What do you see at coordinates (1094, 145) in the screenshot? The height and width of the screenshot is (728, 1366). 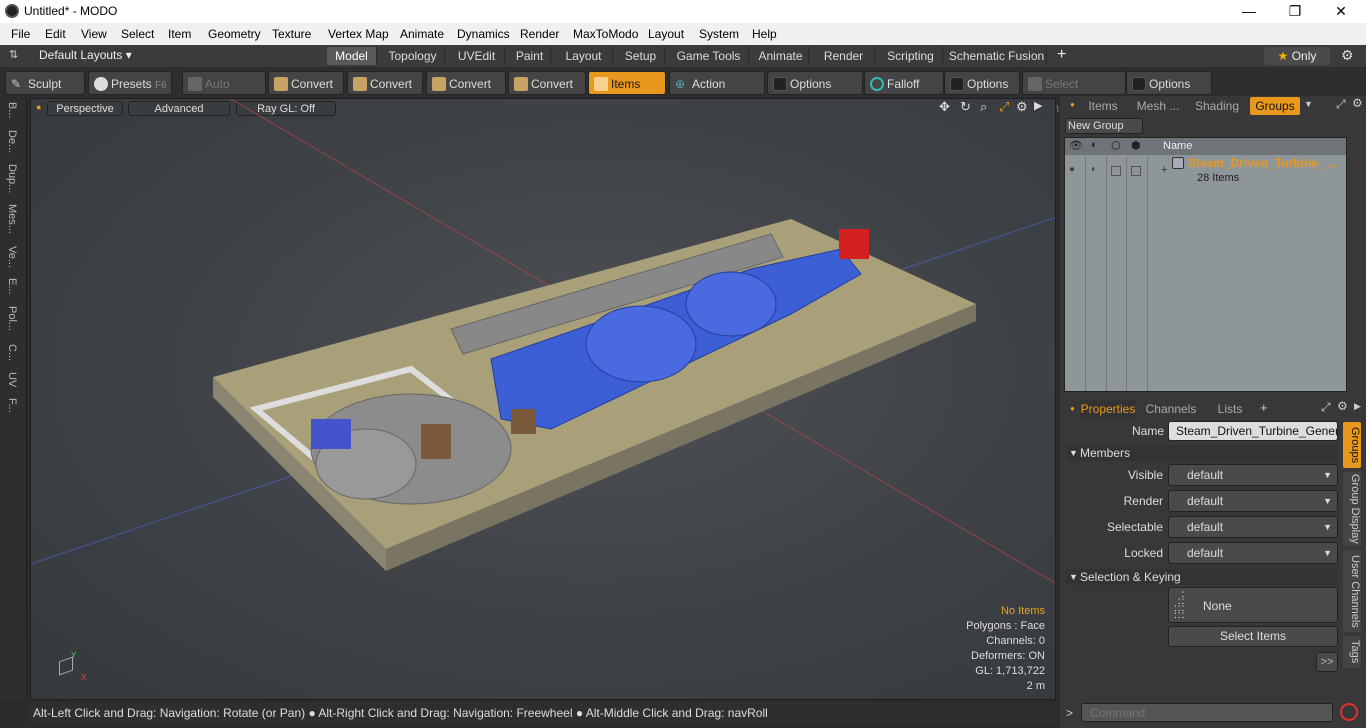 I see `render-icon: ◐` at bounding box center [1094, 145].